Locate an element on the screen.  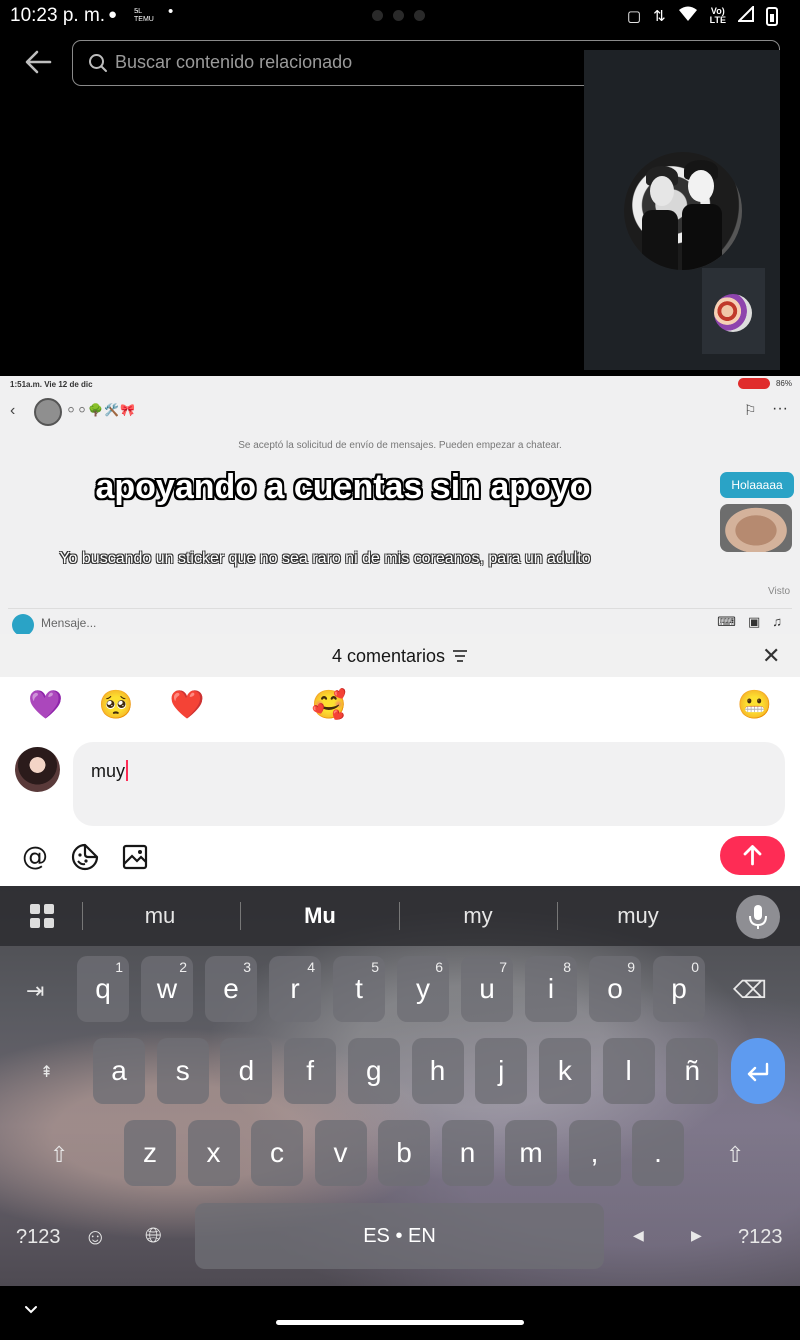
comment-input-text: muy is located at coordinates (110, 771).